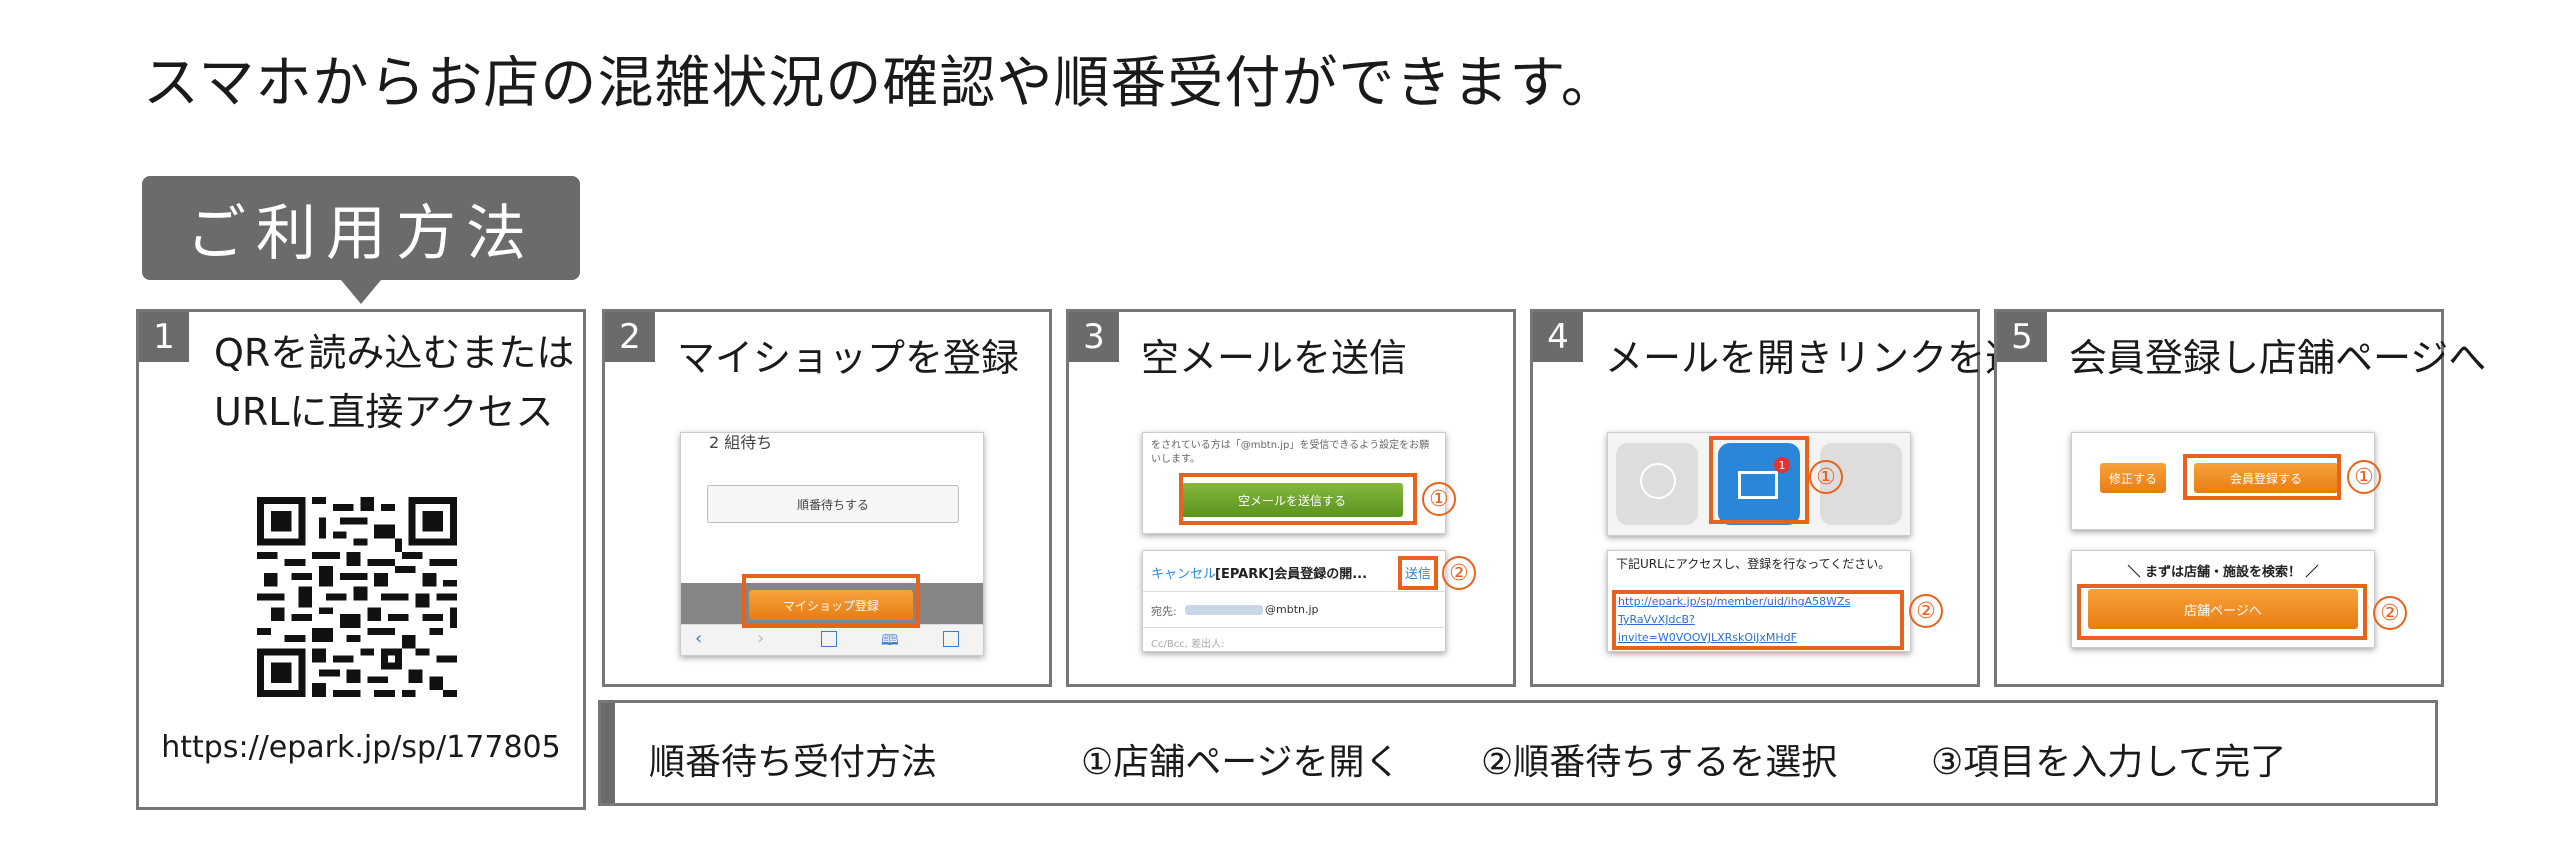 Image resolution: width=2560 pixels, height=856 pixels. I want to click on usage-label: ご利用方法, so click(361, 233).